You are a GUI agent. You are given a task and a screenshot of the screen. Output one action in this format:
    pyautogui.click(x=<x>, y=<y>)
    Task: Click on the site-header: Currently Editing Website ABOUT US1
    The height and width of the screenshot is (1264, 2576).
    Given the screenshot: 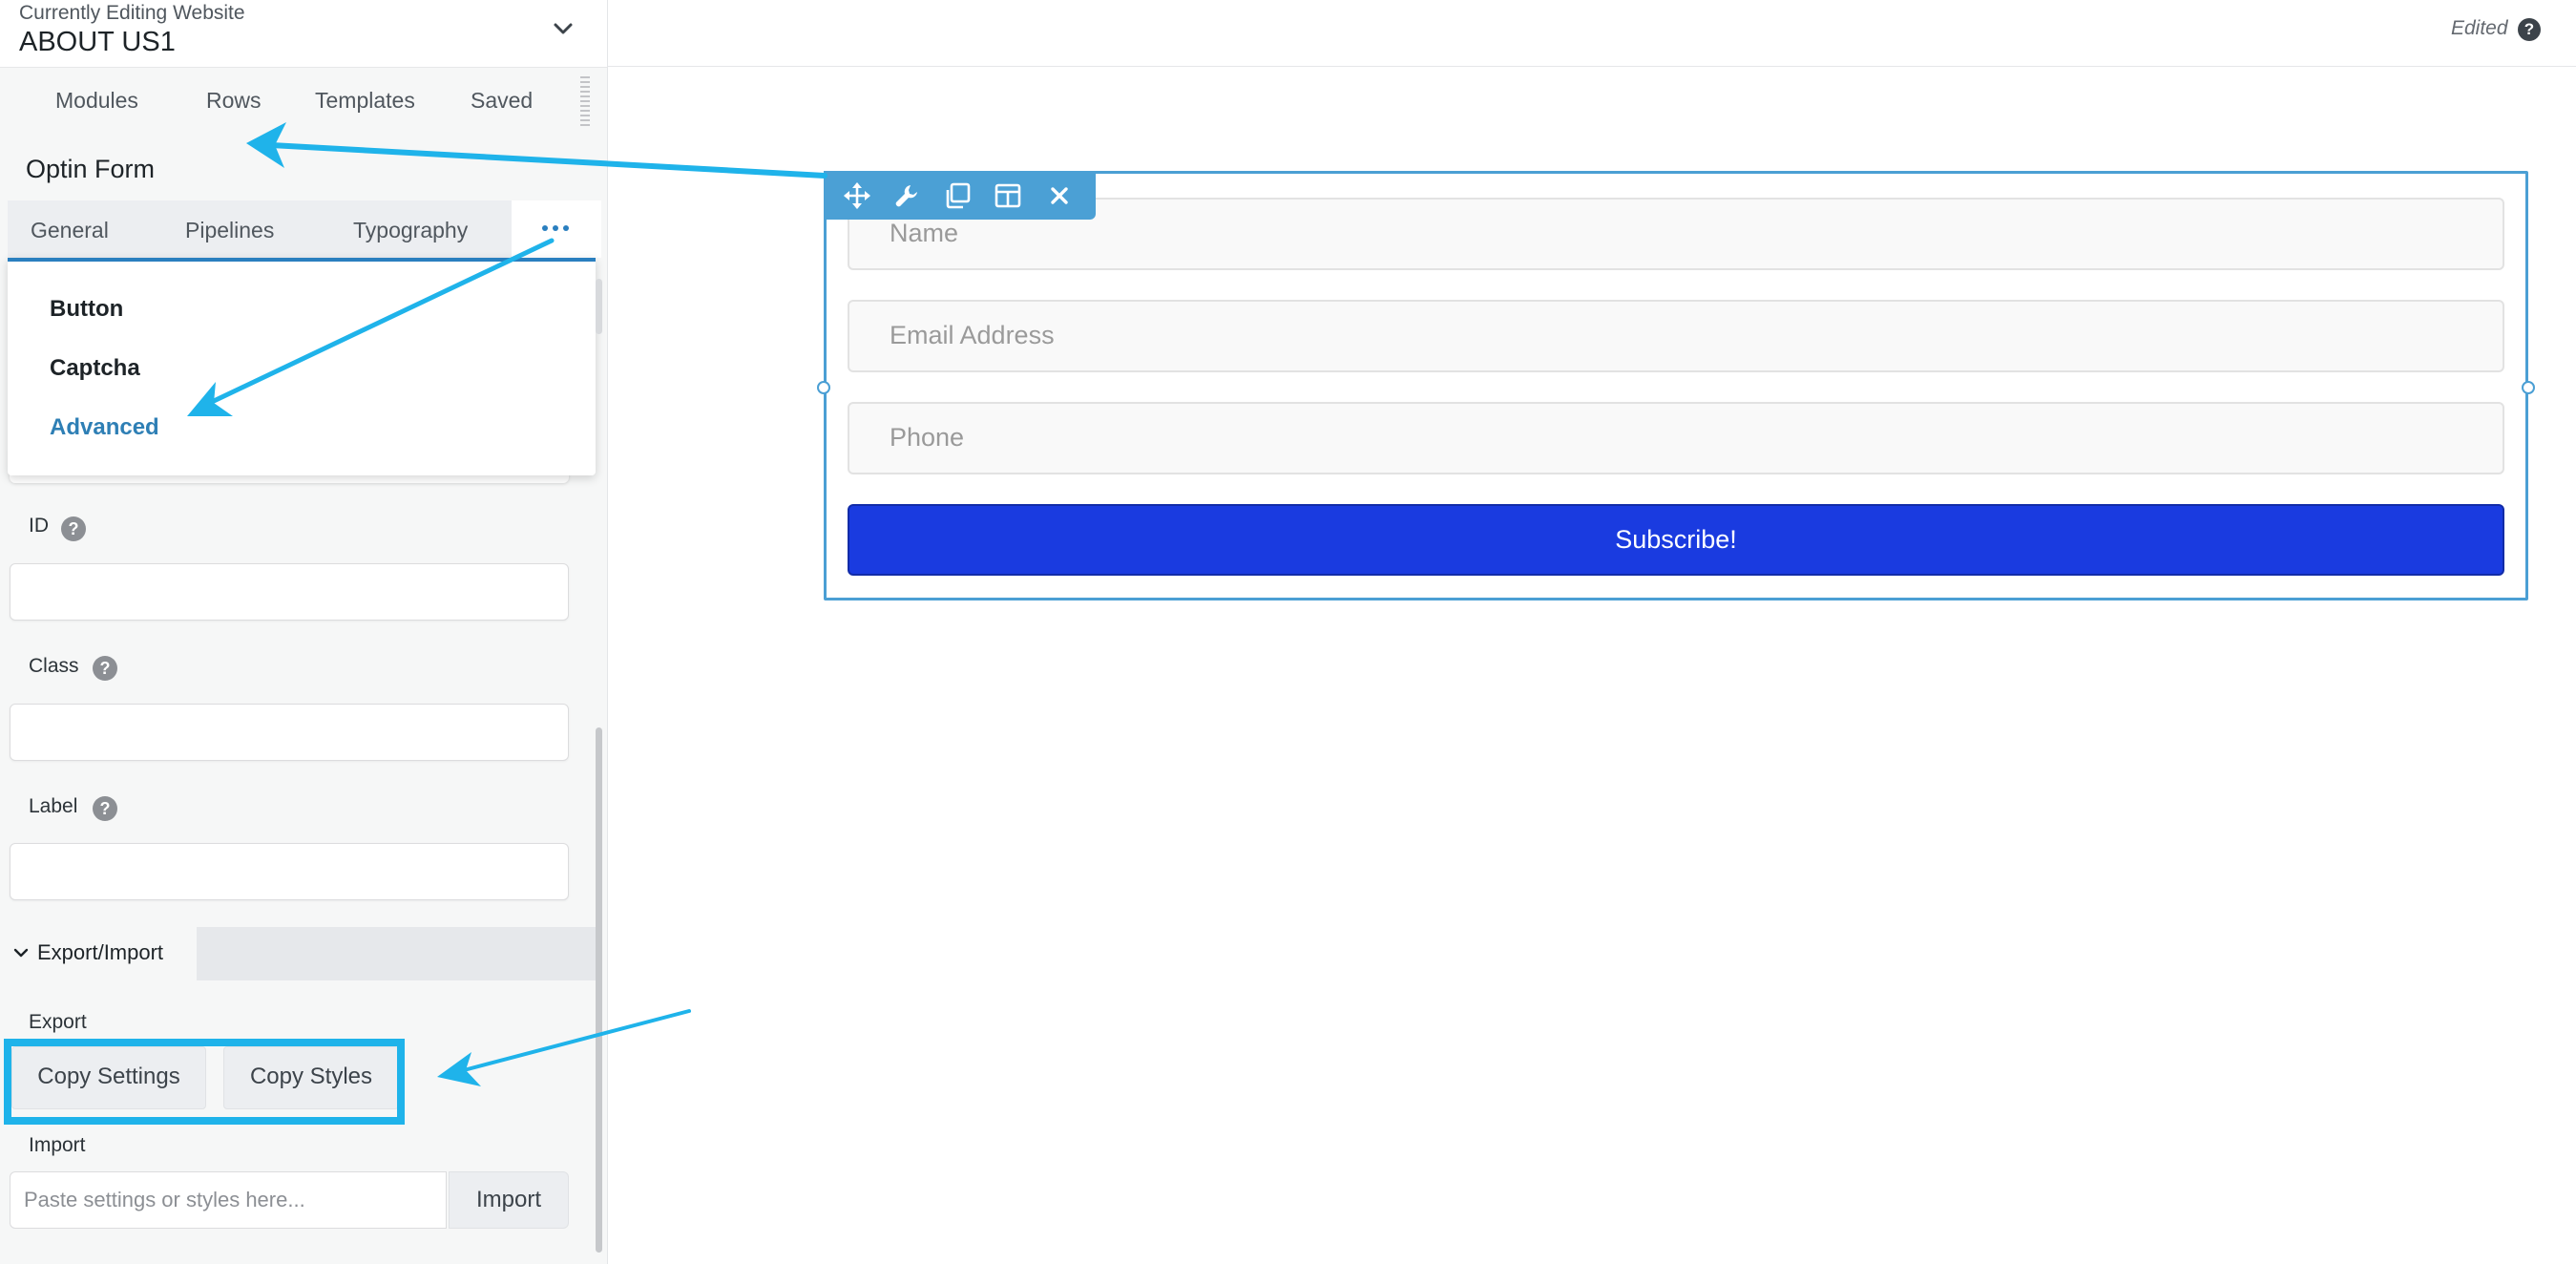 What is the action you would take?
    pyautogui.click(x=303, y=34)
    